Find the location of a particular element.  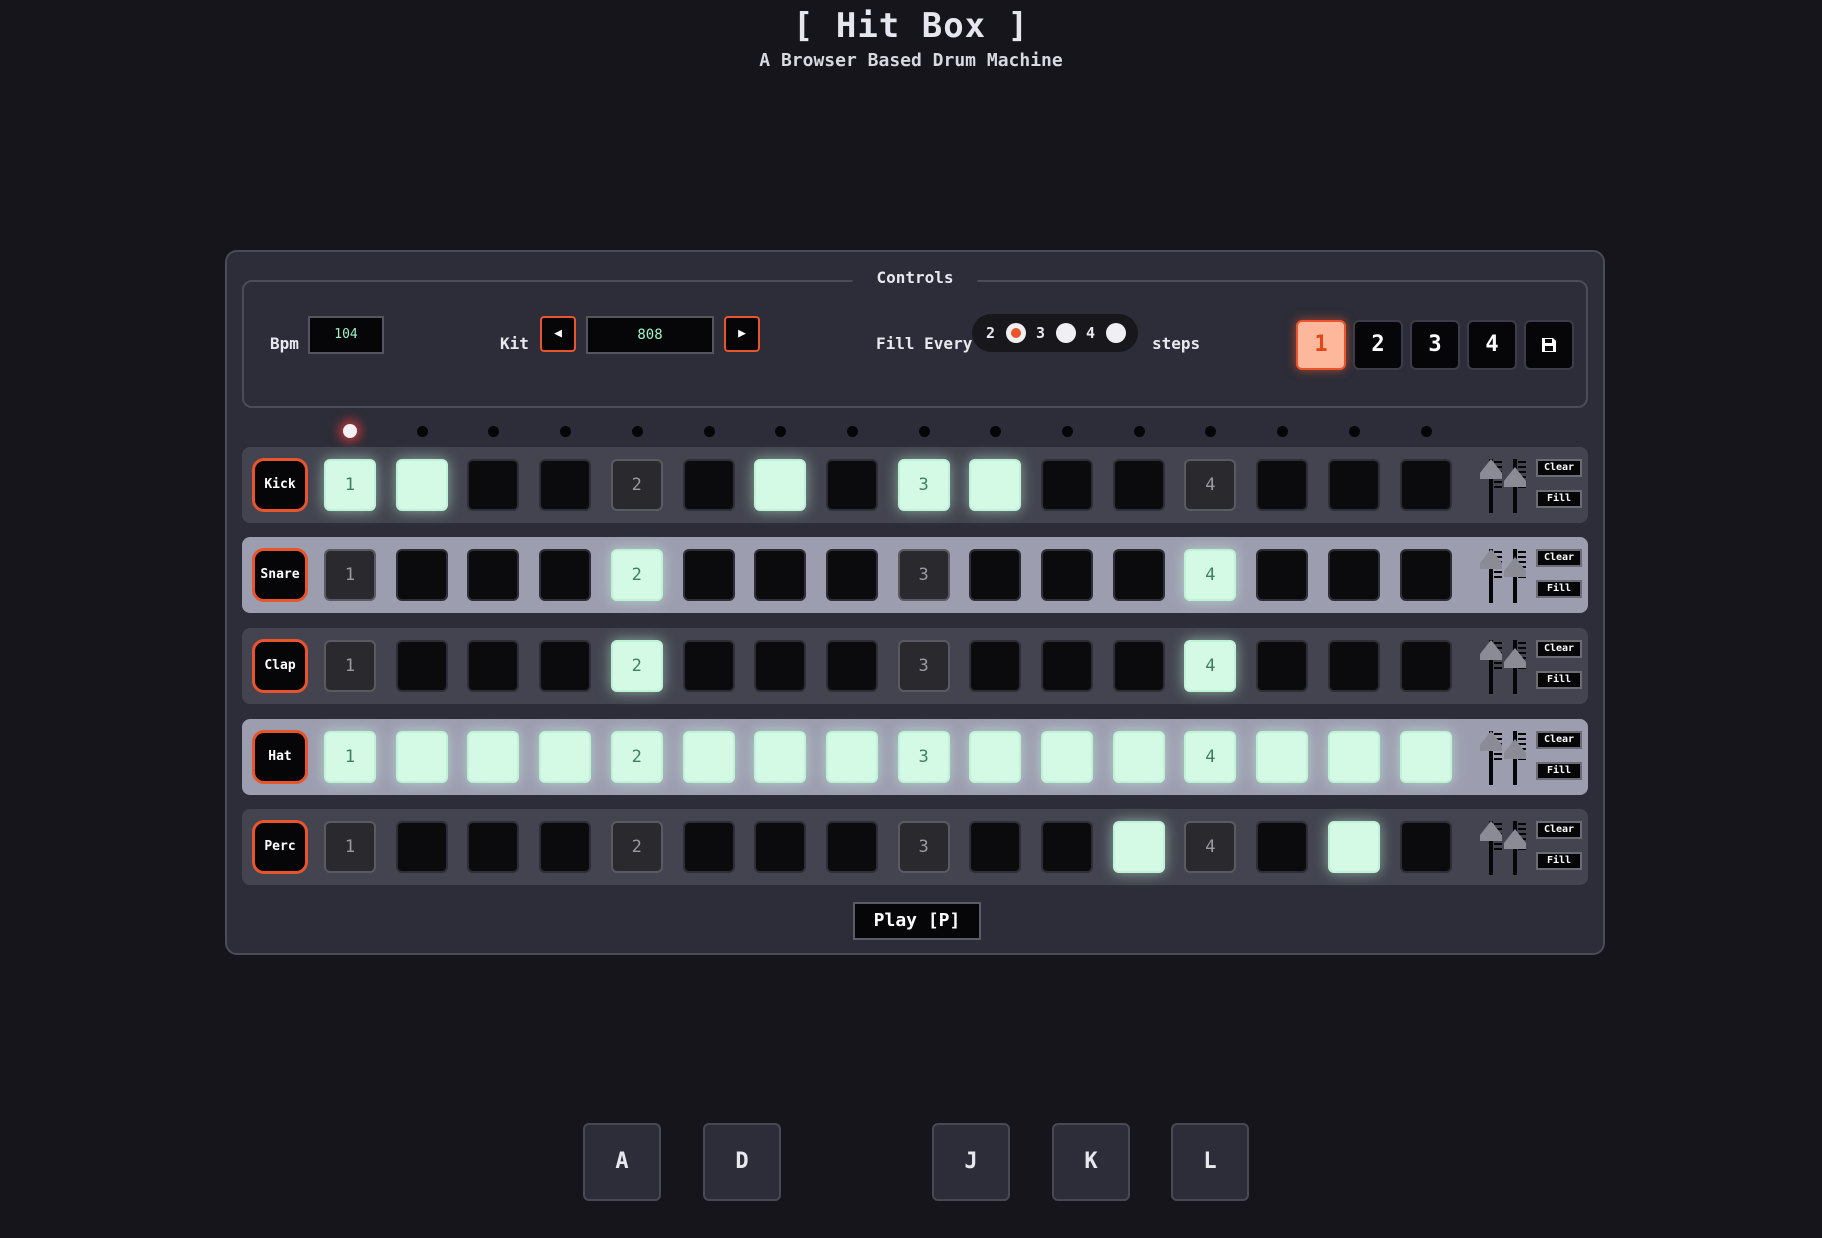

key-j-button: J is located at coordinates (971, 1162).